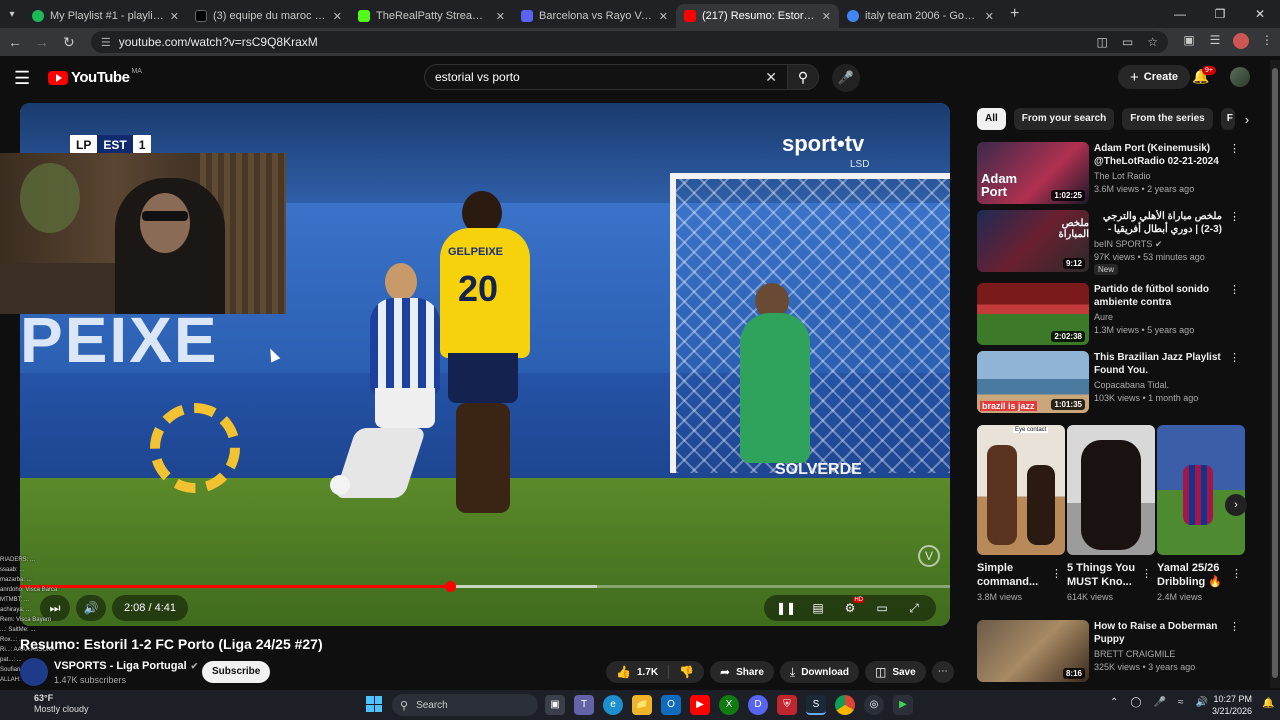 The width and height of the screenshot is (1280, 720). I want to click on system-clock: 10:27 PM 3/21/2026, so click(1232, 705).